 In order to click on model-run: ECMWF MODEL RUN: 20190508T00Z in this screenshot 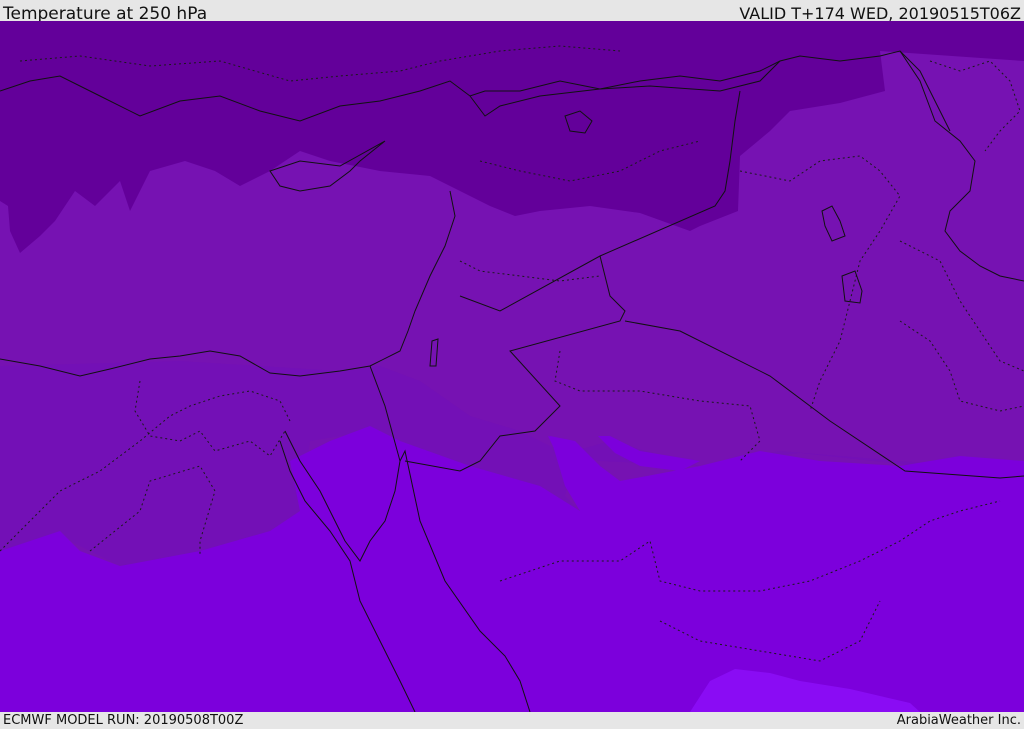, I will do `click(123, 720)`.